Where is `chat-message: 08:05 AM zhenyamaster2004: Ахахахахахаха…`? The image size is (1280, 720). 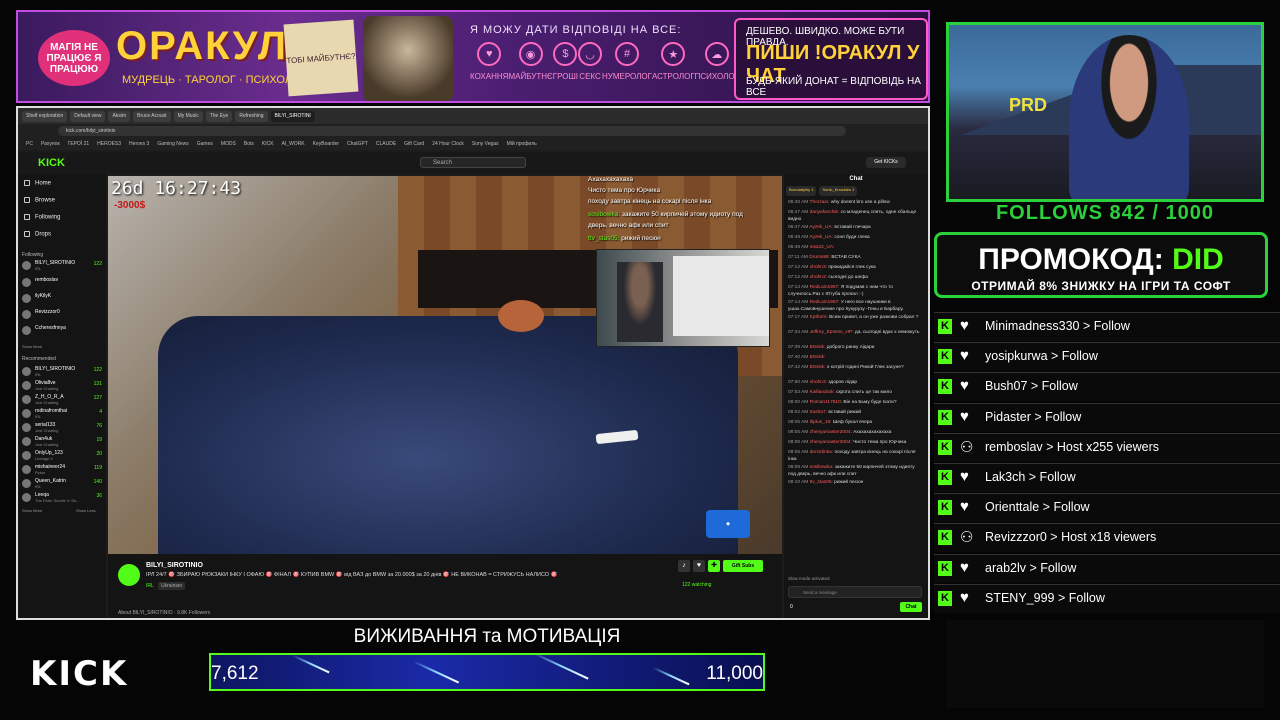 chat-message: 08:05 AM zhenyamaster2004: Ахахахахахаха… is located at coordinates (840, 432).